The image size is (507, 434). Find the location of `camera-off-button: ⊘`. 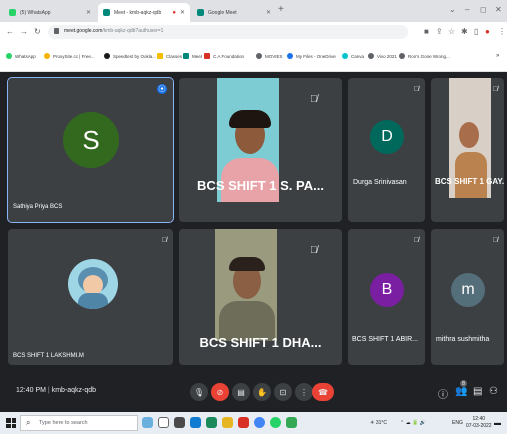

camera-off-button: ⊘ is located at coordinates (220, 392).